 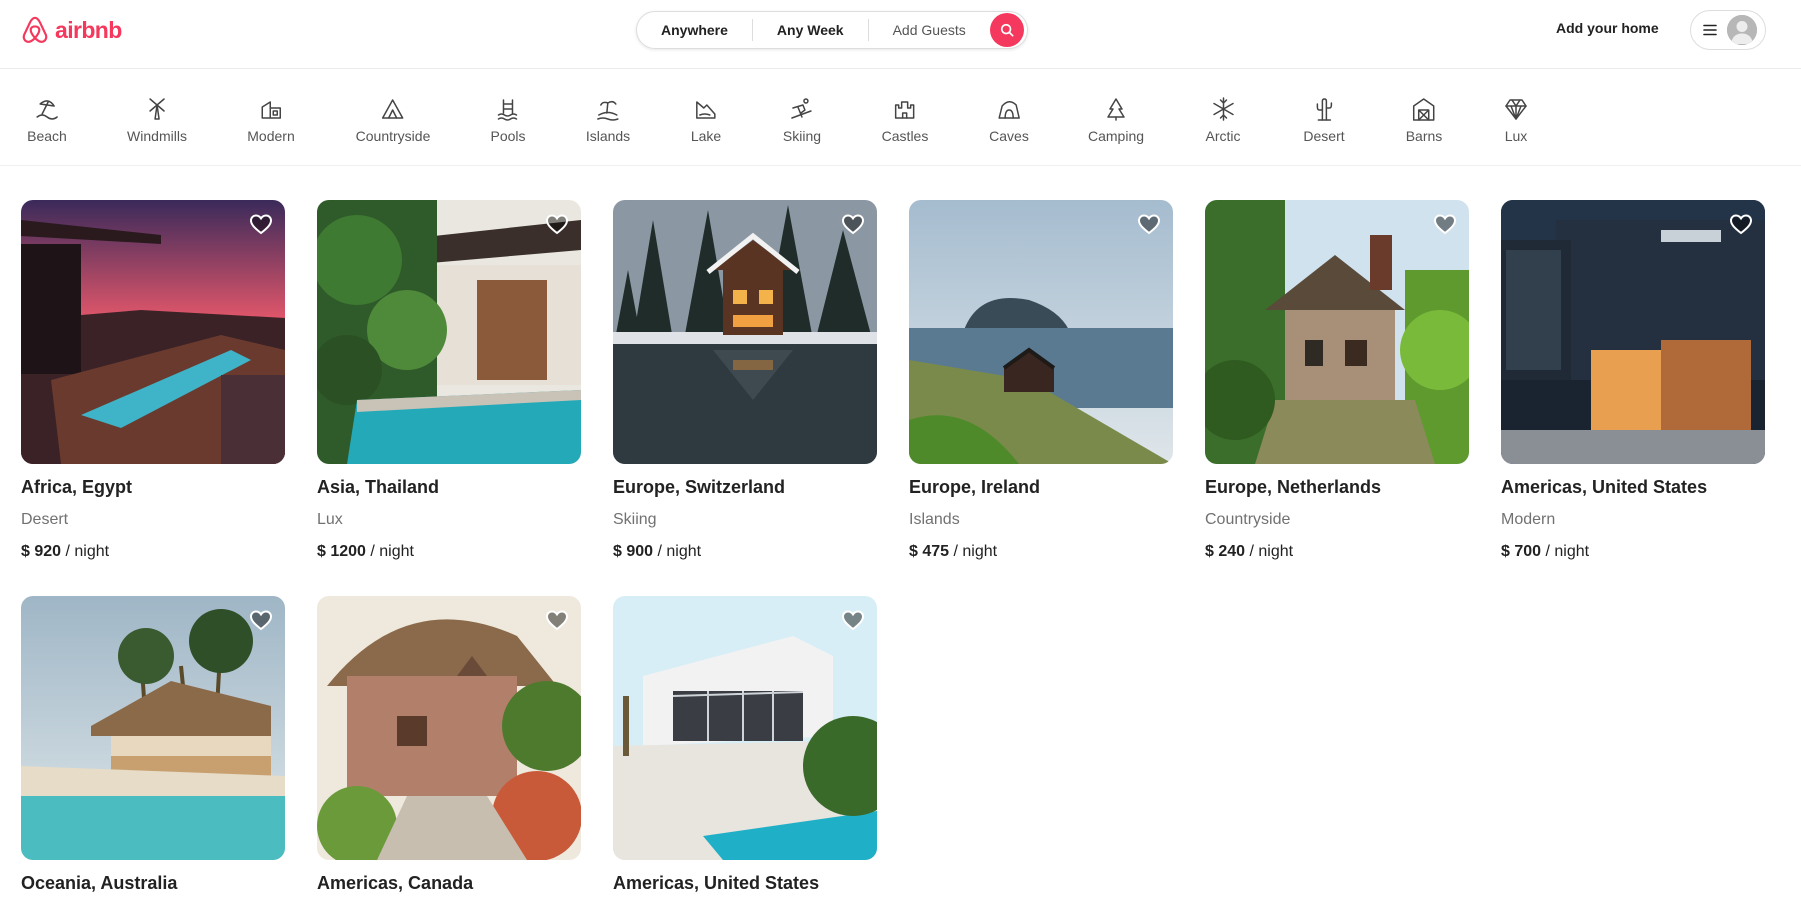 I want to click on listing-price-row: $ 920 / night, so click(x=153, y=552).